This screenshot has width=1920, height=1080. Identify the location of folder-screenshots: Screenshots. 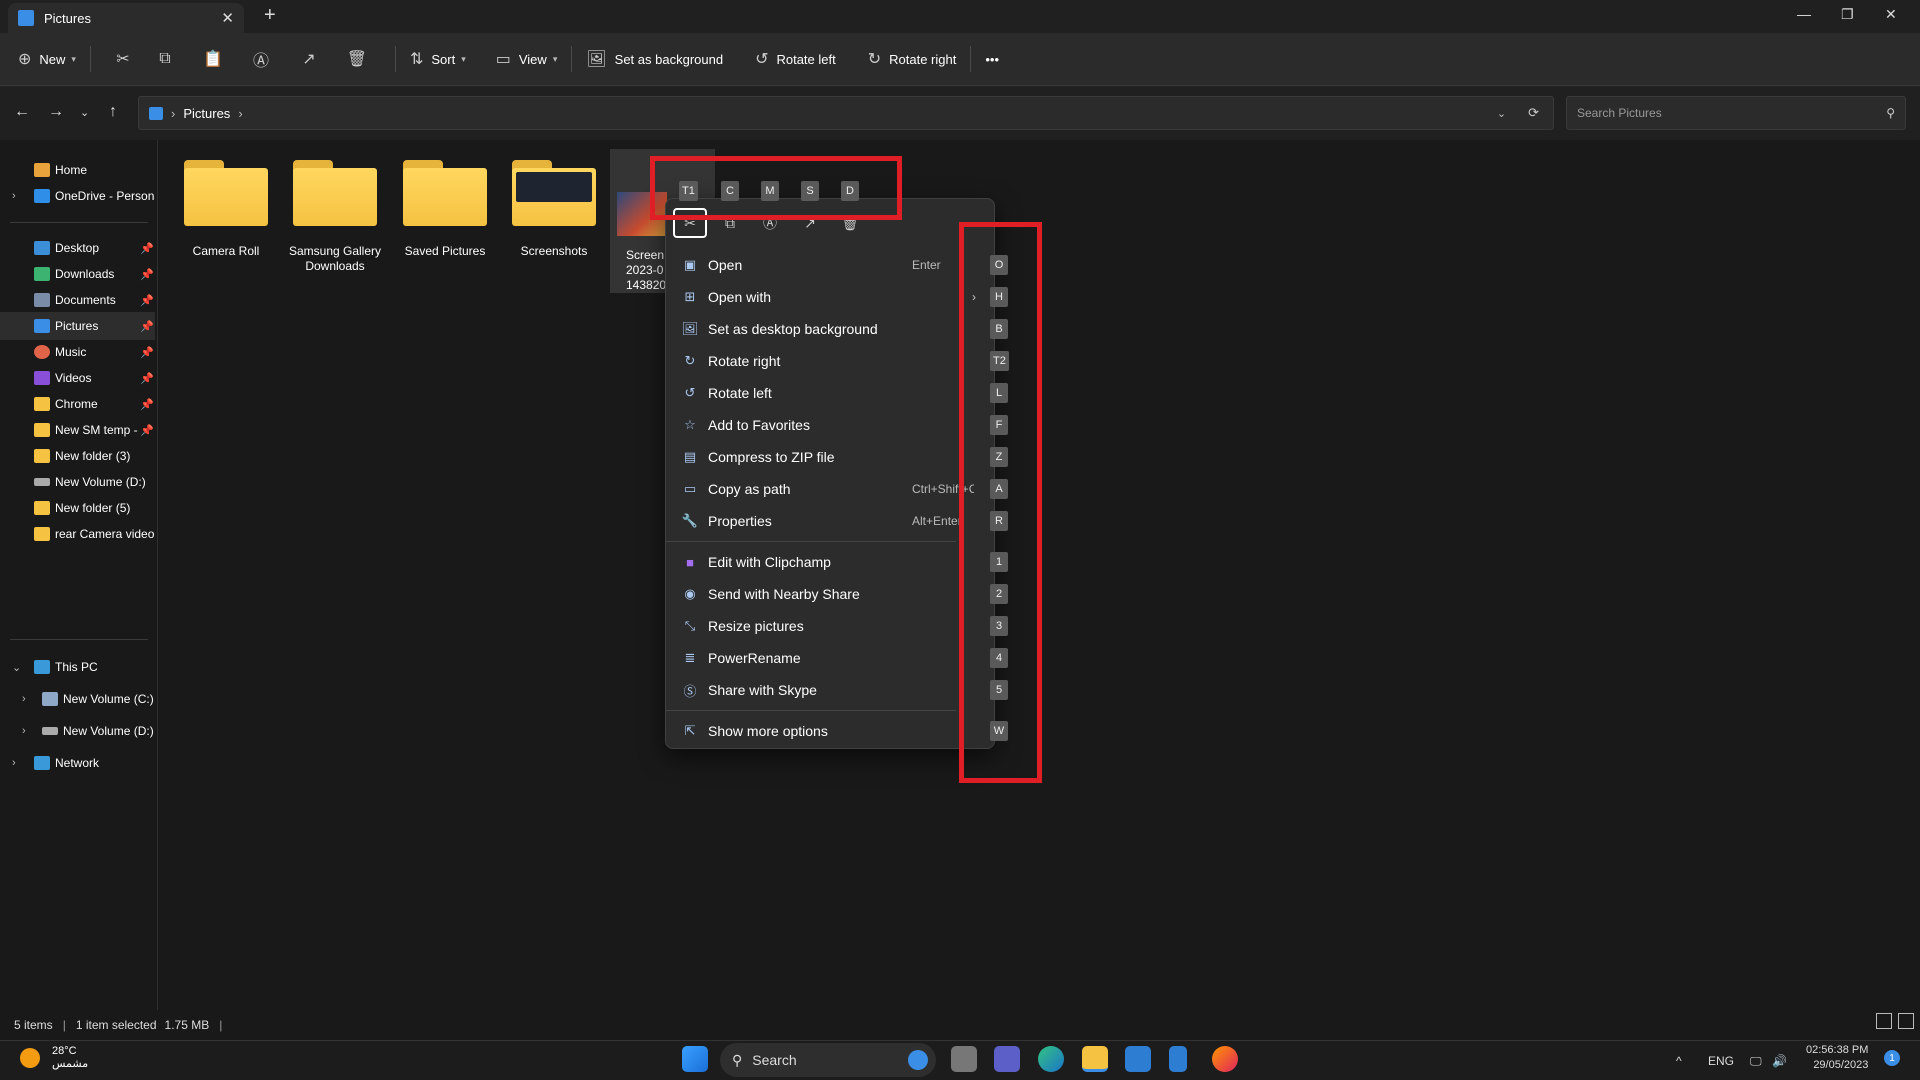
(554, 209).